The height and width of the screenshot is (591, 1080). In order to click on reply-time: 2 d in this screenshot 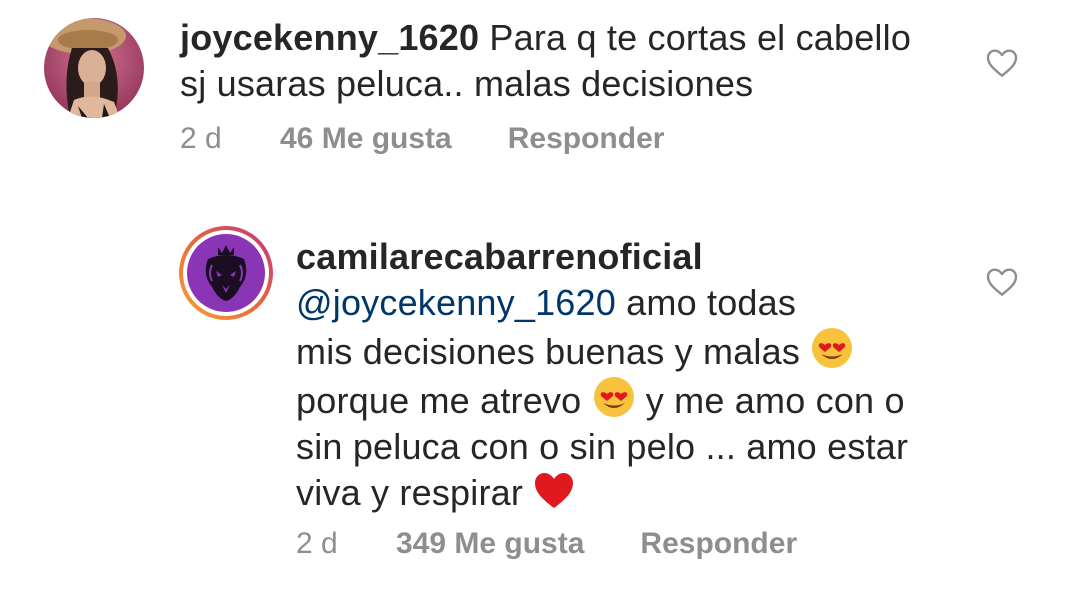, I will do `click(317, 543)`.